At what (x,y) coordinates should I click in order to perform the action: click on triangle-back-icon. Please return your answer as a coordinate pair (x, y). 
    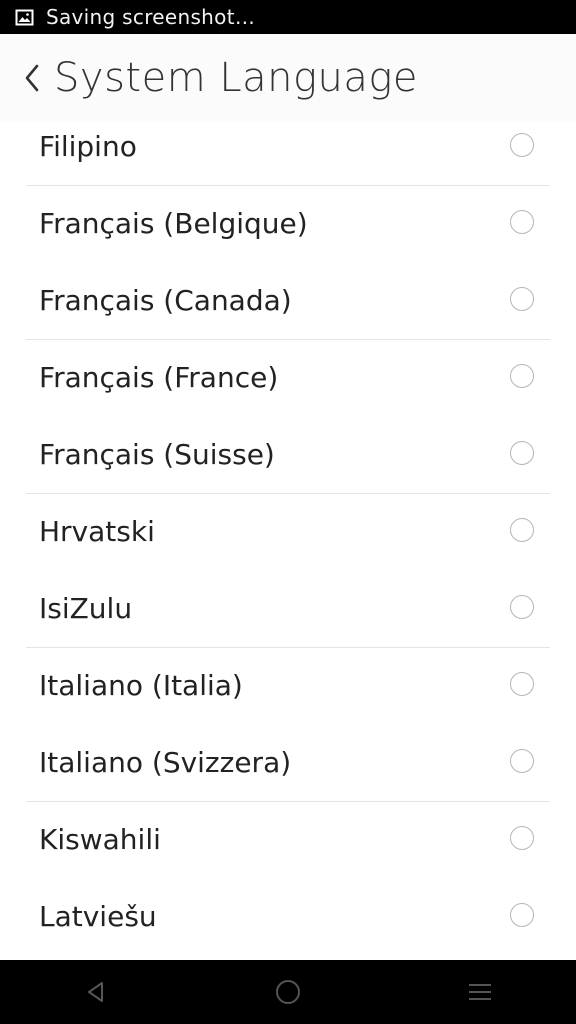
    Looking at the image, I should click on (95, 992).